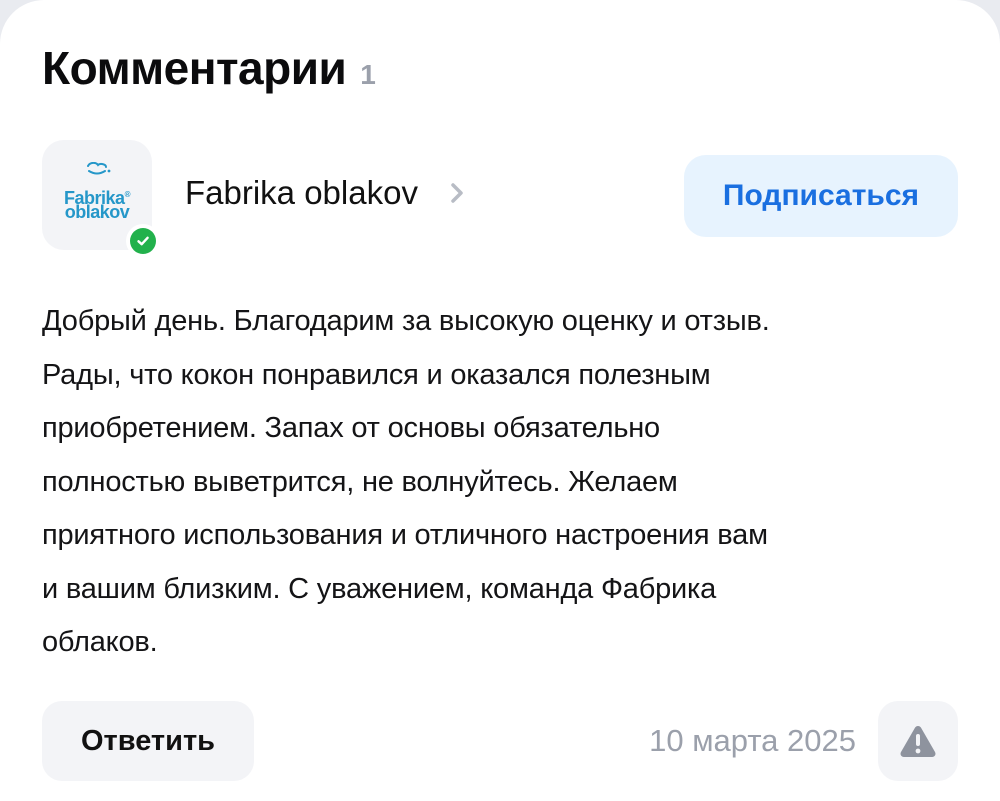 The width and height of the screenshot is (1000, 801). What do you see at coordinates (148, 741) in the screenshot?
I see `reply-button: Ответить` at bounding box center [148, 741].